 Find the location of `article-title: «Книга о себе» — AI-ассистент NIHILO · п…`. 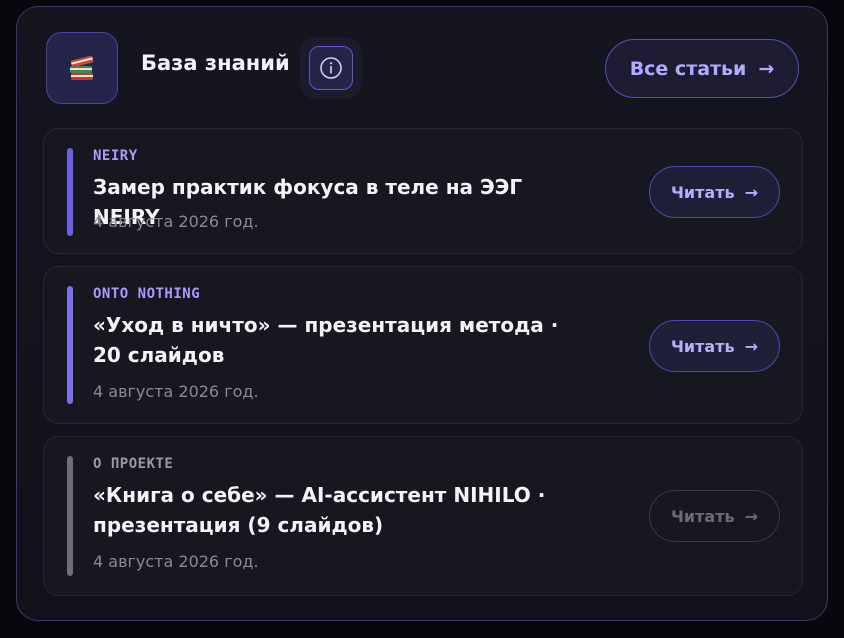

article-title: «Книга о себе» — AI-ассистент NIHILO · п… is located at coordinates (319, 510).